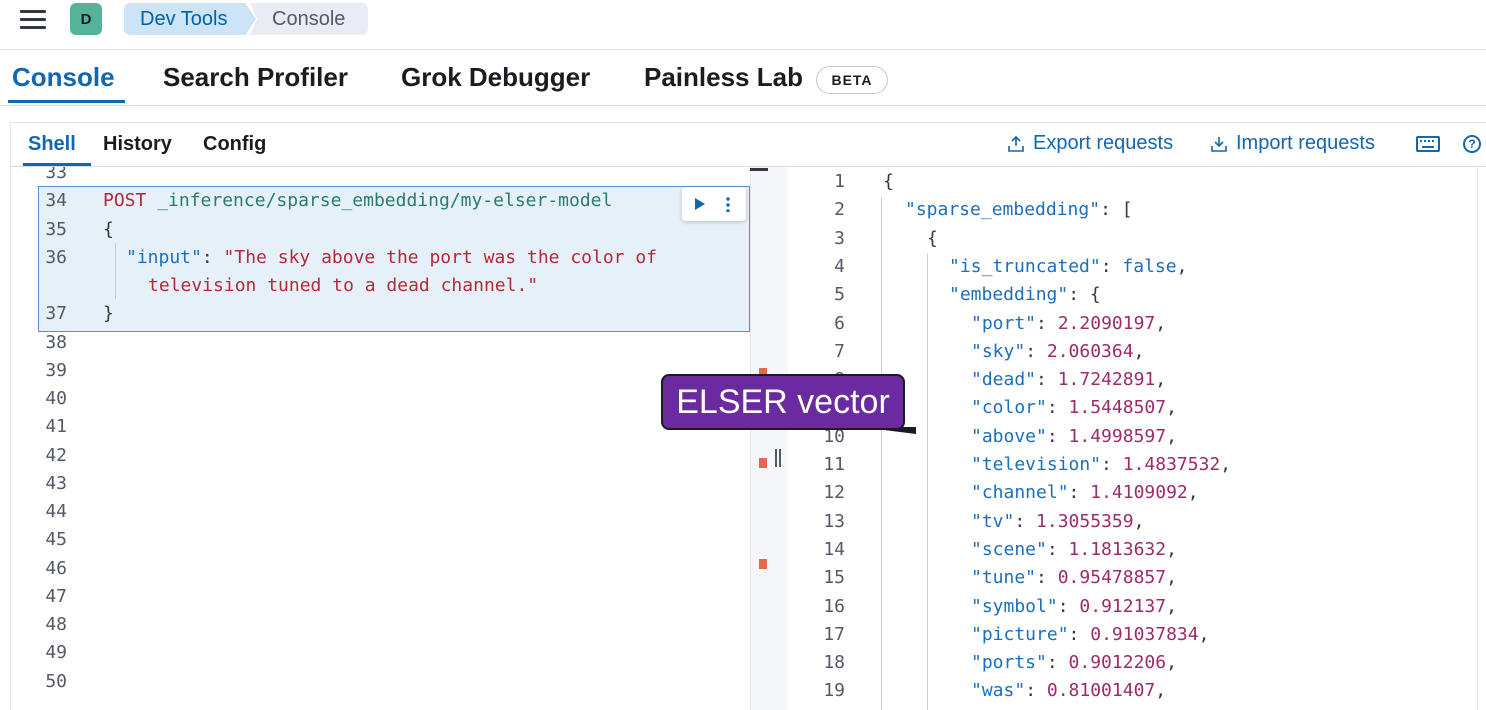 Image resolution: width=1486 pixels, height=710 pixels. What do you see at coordinates (1133, 607) in the screenshot?
I see `output-line: 16 "symbol": 0.912137,` at bounding box center [1133, 607].